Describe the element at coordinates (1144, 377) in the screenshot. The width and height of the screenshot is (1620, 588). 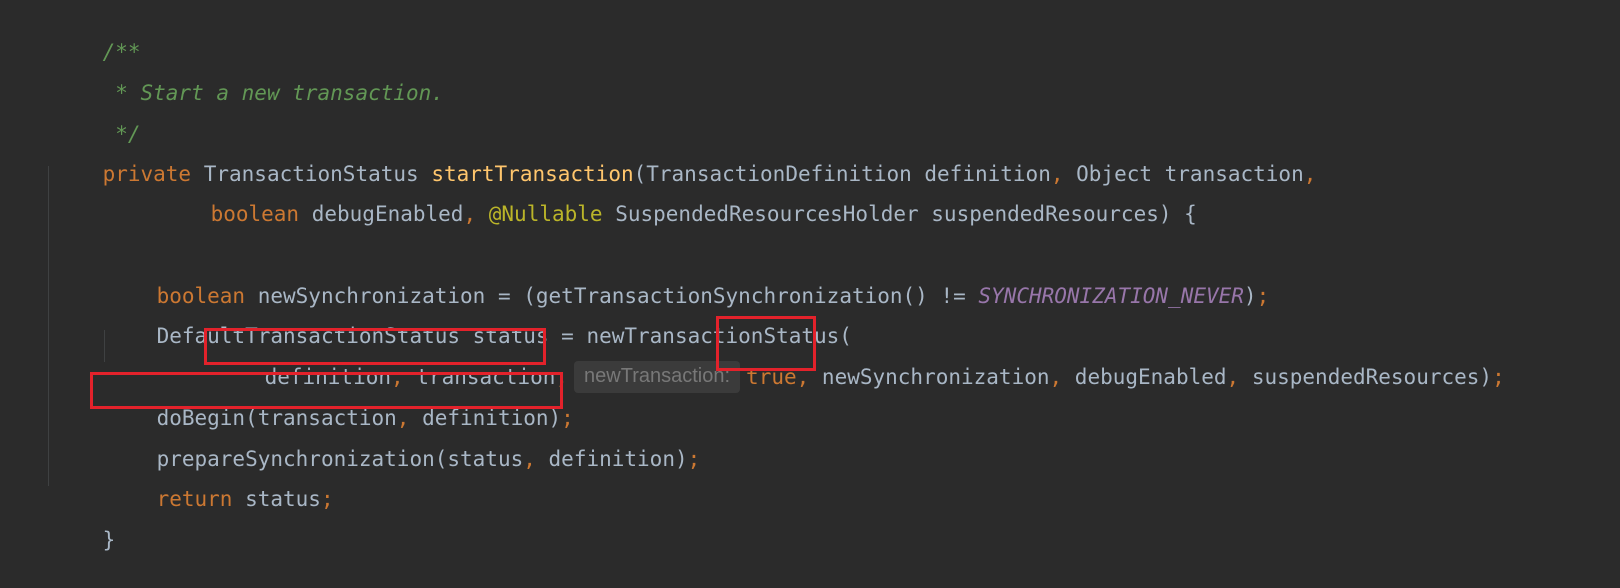
I see `arg-debug-enabled: debugEnabled` at that location.